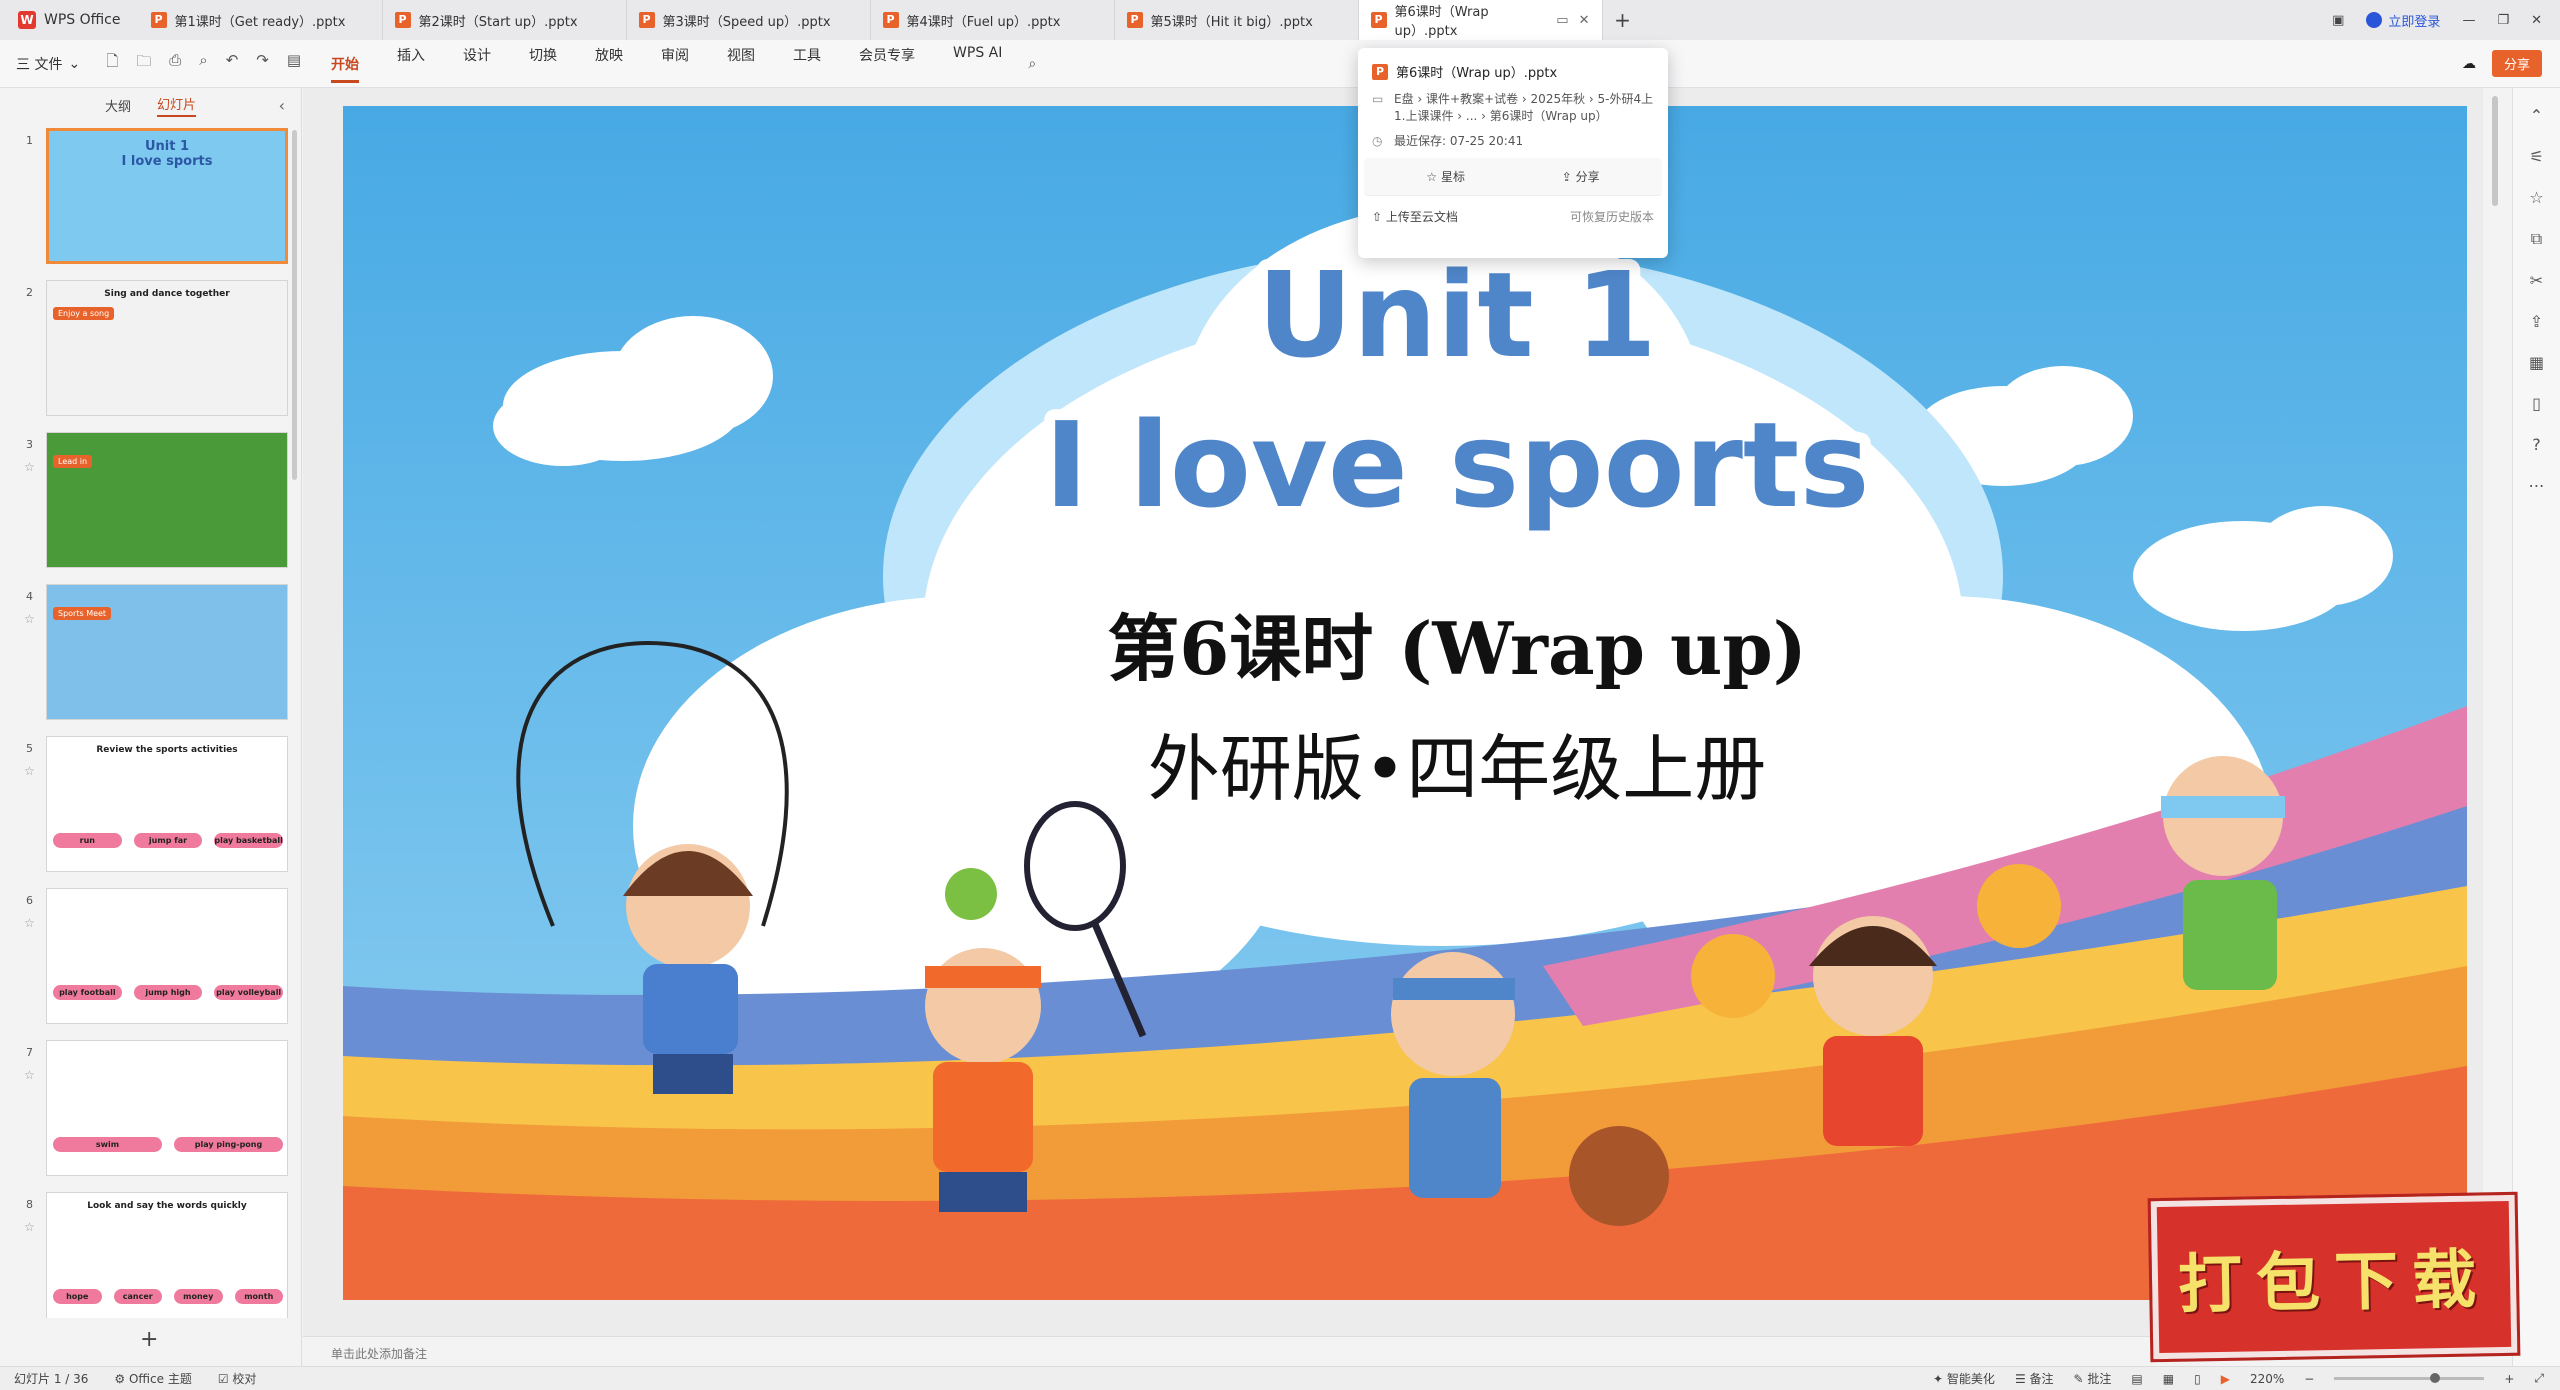  What do you see at coordinates (1964, 1378) in the screenshot?
I see `beautify-button: ✦ 智能美化` at bounding box center [1964, 1378].